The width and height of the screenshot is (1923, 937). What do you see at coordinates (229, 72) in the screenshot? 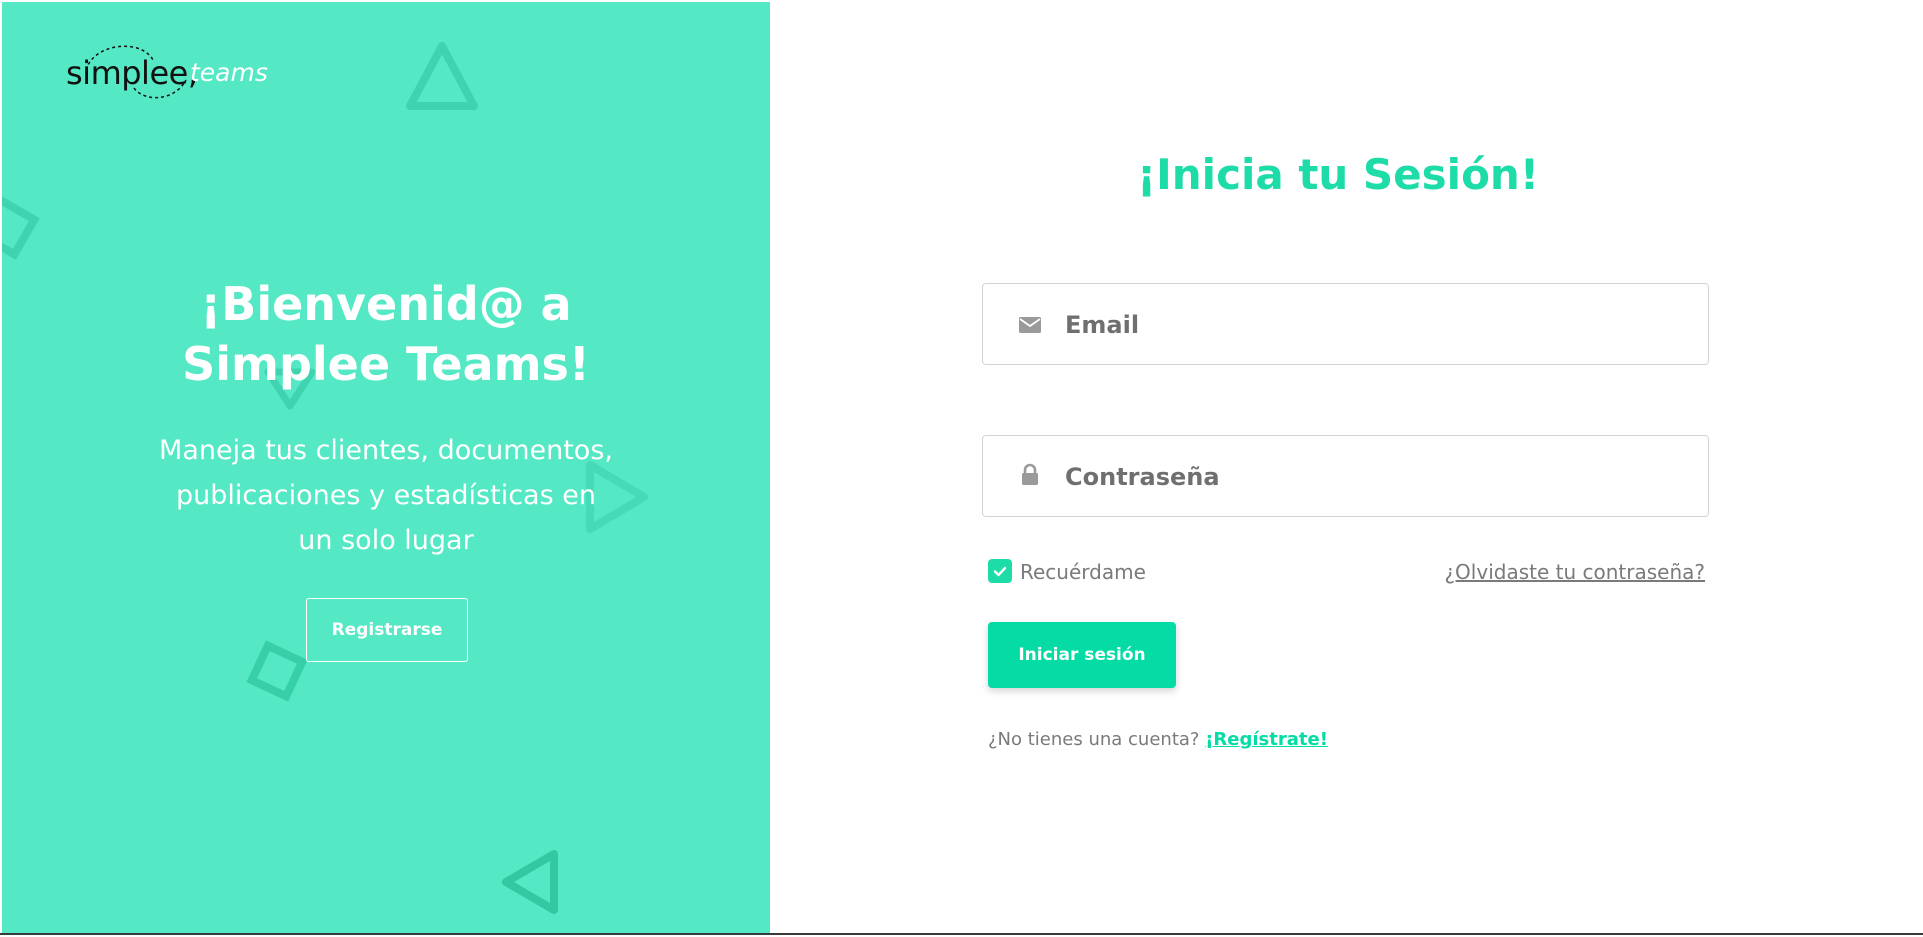
I see `logo-subtext: teams` at bounding box center [229, 72].